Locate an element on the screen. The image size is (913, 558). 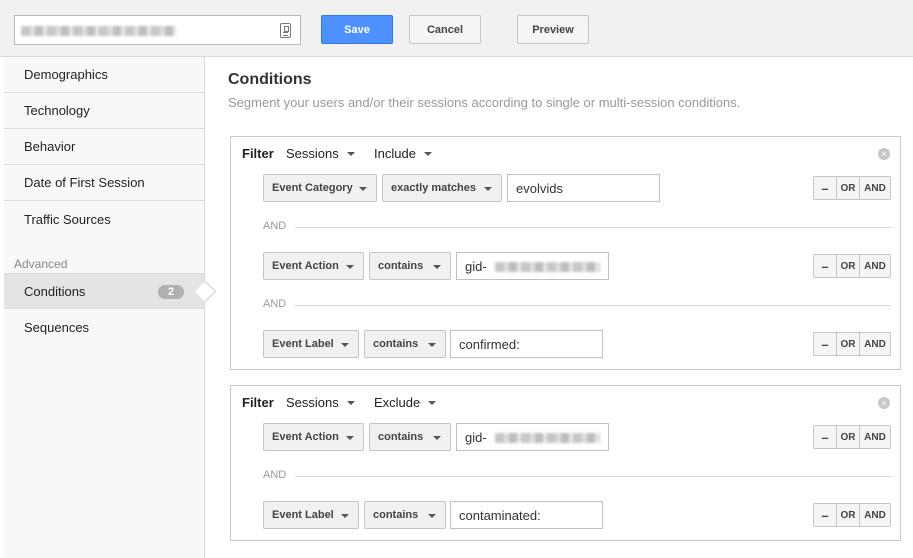
sidebar-item-label: Demographics is located at coordinates (66, 74).